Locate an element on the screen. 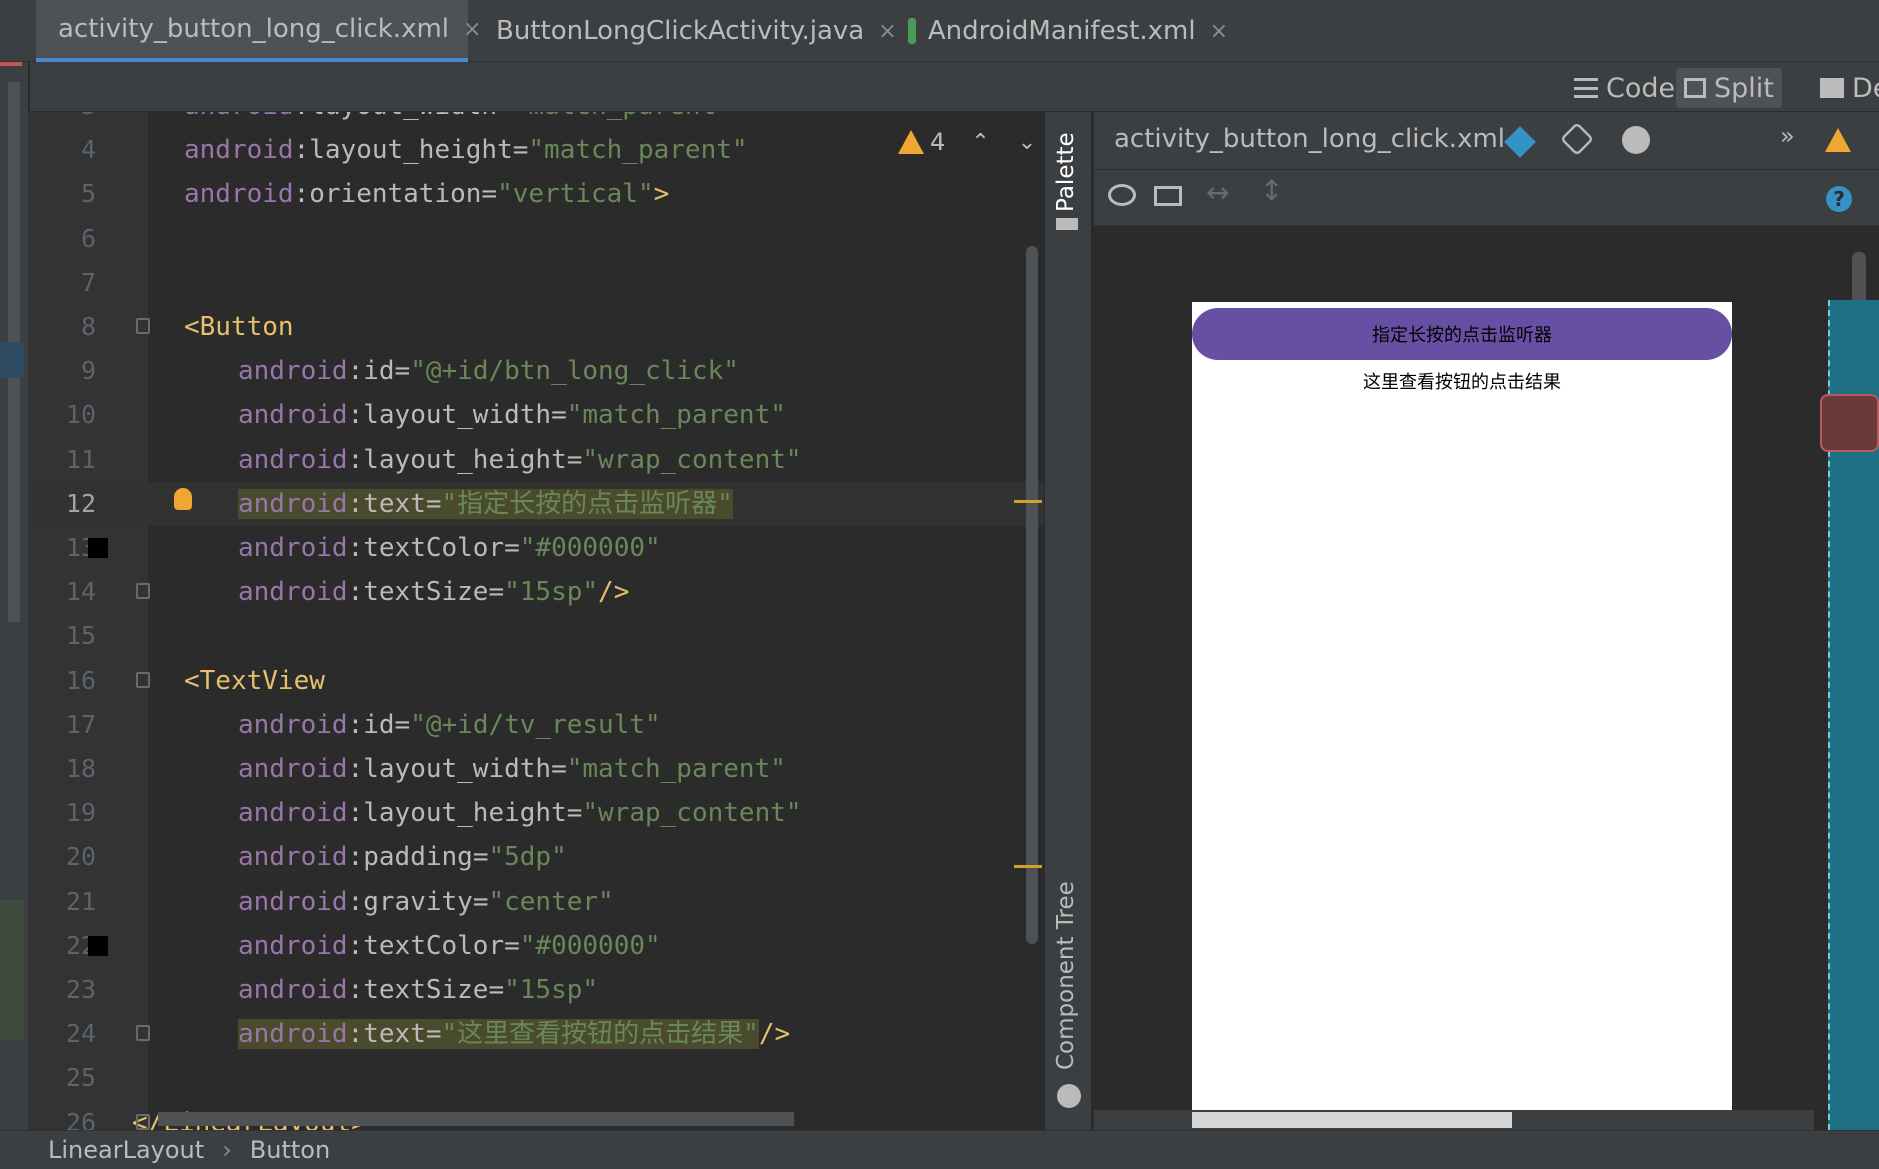  preview-result-text: 这里查看按钮的点击结果 is located at coordinates (1462, 382).